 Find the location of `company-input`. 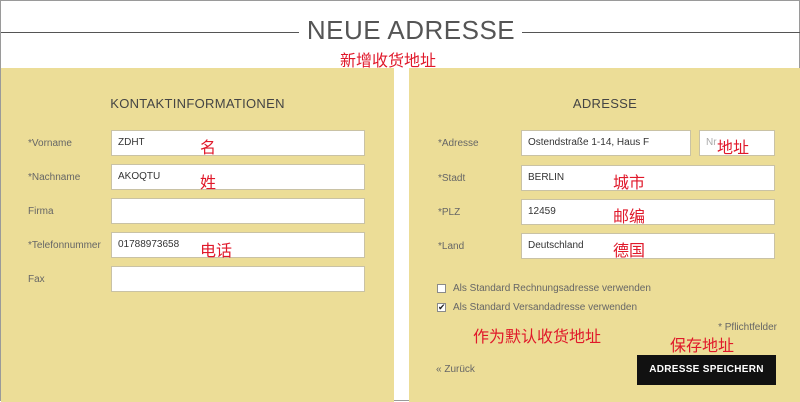

company-input is located at coordinates (238, 211).